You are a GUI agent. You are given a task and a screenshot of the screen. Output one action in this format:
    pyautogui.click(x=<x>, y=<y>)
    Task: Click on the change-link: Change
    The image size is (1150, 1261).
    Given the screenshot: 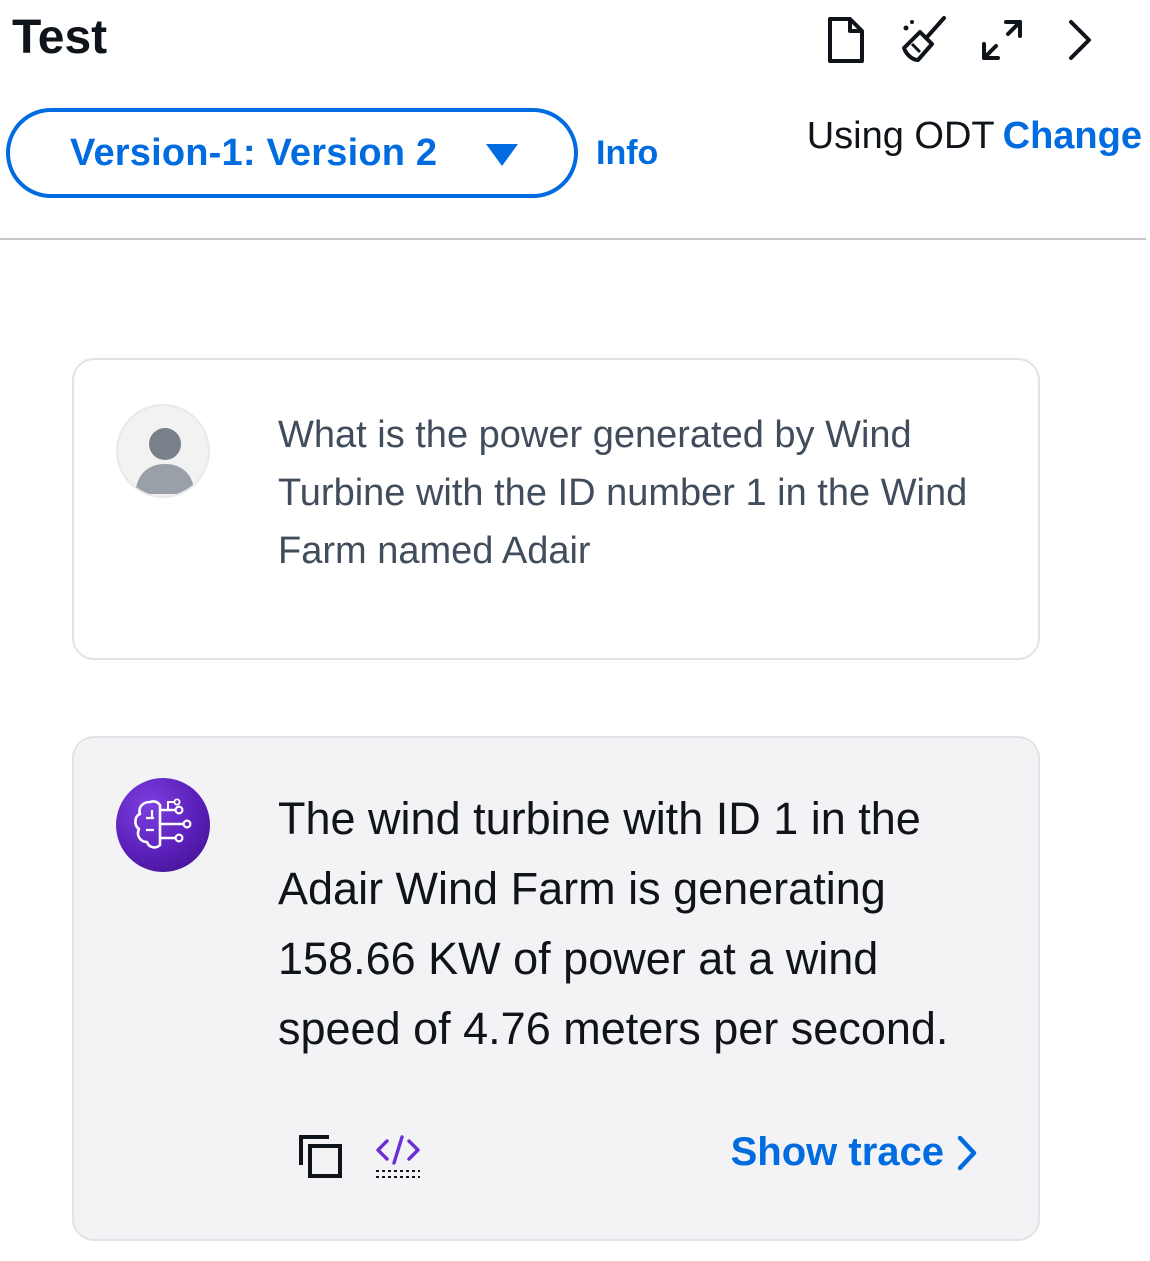 What is the action you would take?
    pyautogui.click(x=1072, y=136)
    